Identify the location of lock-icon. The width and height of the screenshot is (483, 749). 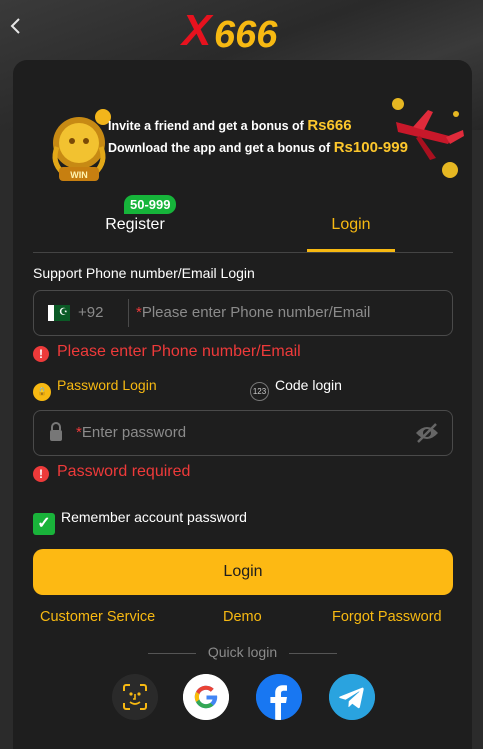
(56, 431).